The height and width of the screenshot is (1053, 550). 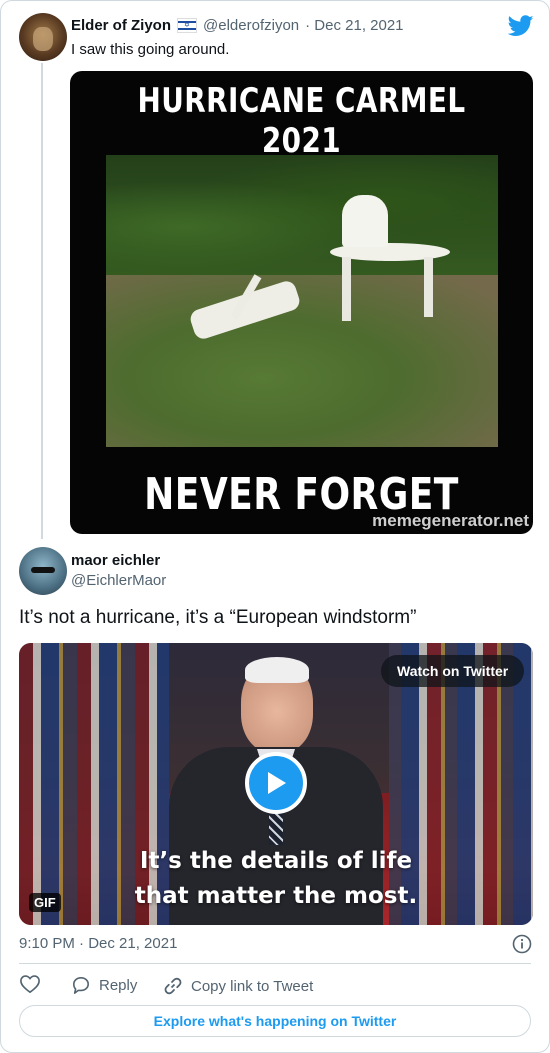 I want to click on heart-icon, so click(x=30, y=984).